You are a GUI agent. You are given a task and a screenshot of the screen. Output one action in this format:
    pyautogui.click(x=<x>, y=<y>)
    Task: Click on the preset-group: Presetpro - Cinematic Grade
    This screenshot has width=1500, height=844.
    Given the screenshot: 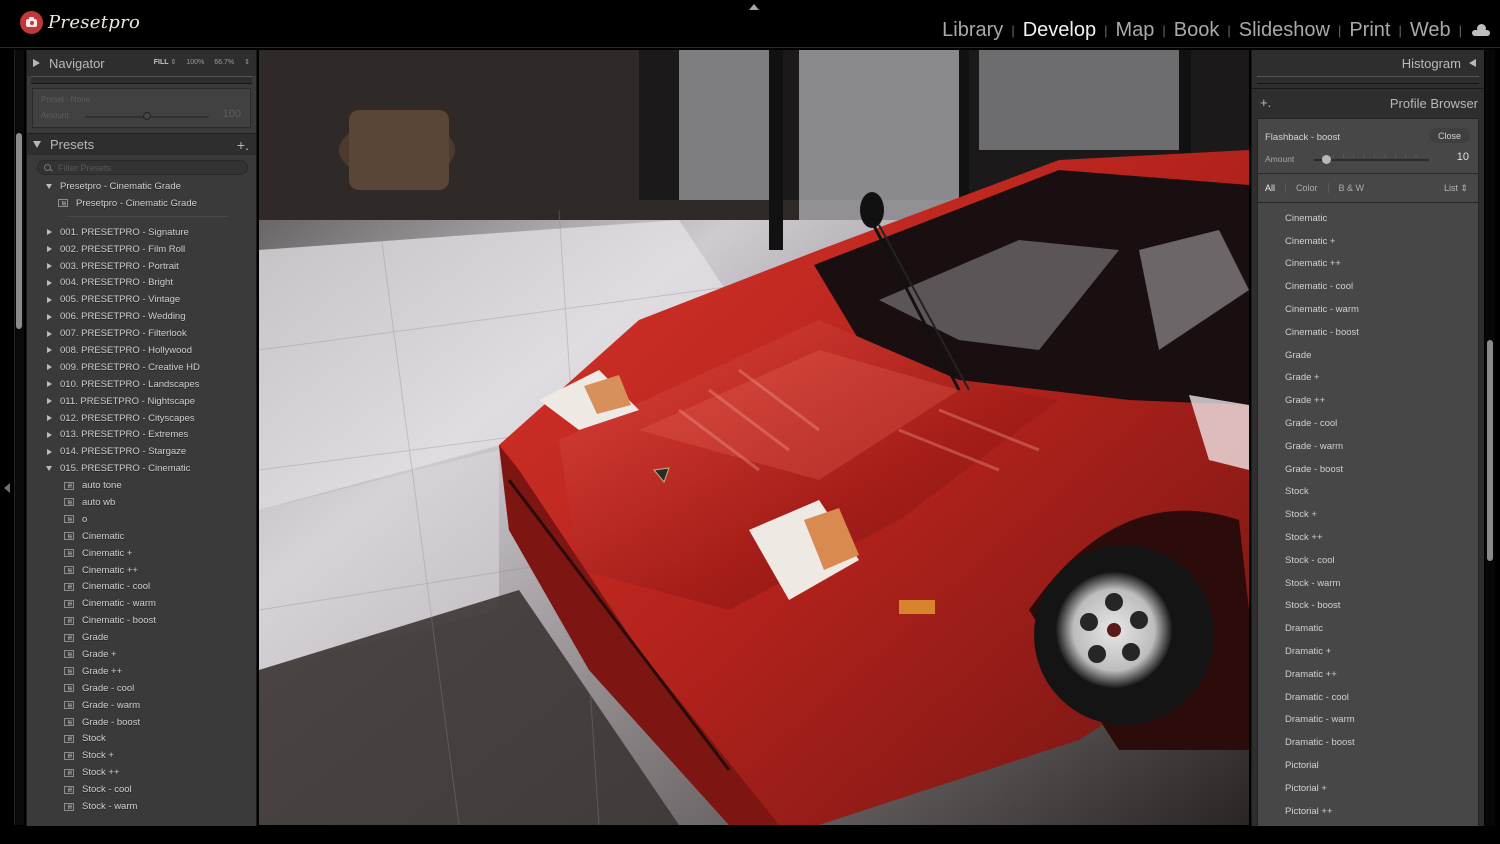 What is the action you would take?
    pyautogui.click(x=141, y=186)
    